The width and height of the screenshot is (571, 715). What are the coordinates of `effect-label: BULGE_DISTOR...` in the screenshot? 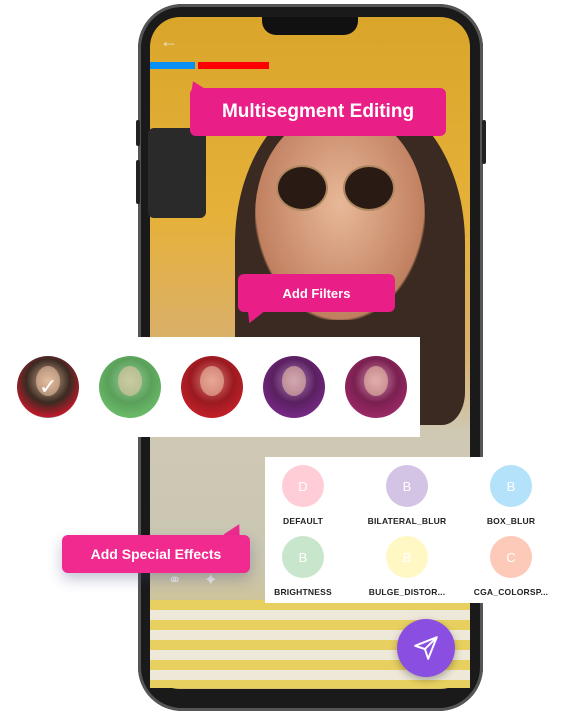 It's located at (407, 592).